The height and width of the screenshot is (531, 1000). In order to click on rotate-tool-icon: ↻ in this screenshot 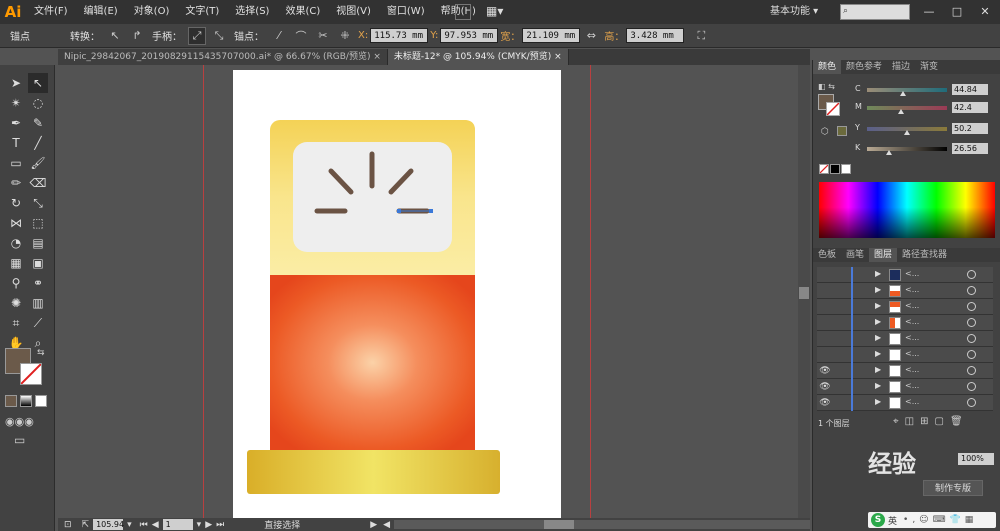, I will do `click(16, 203)`.